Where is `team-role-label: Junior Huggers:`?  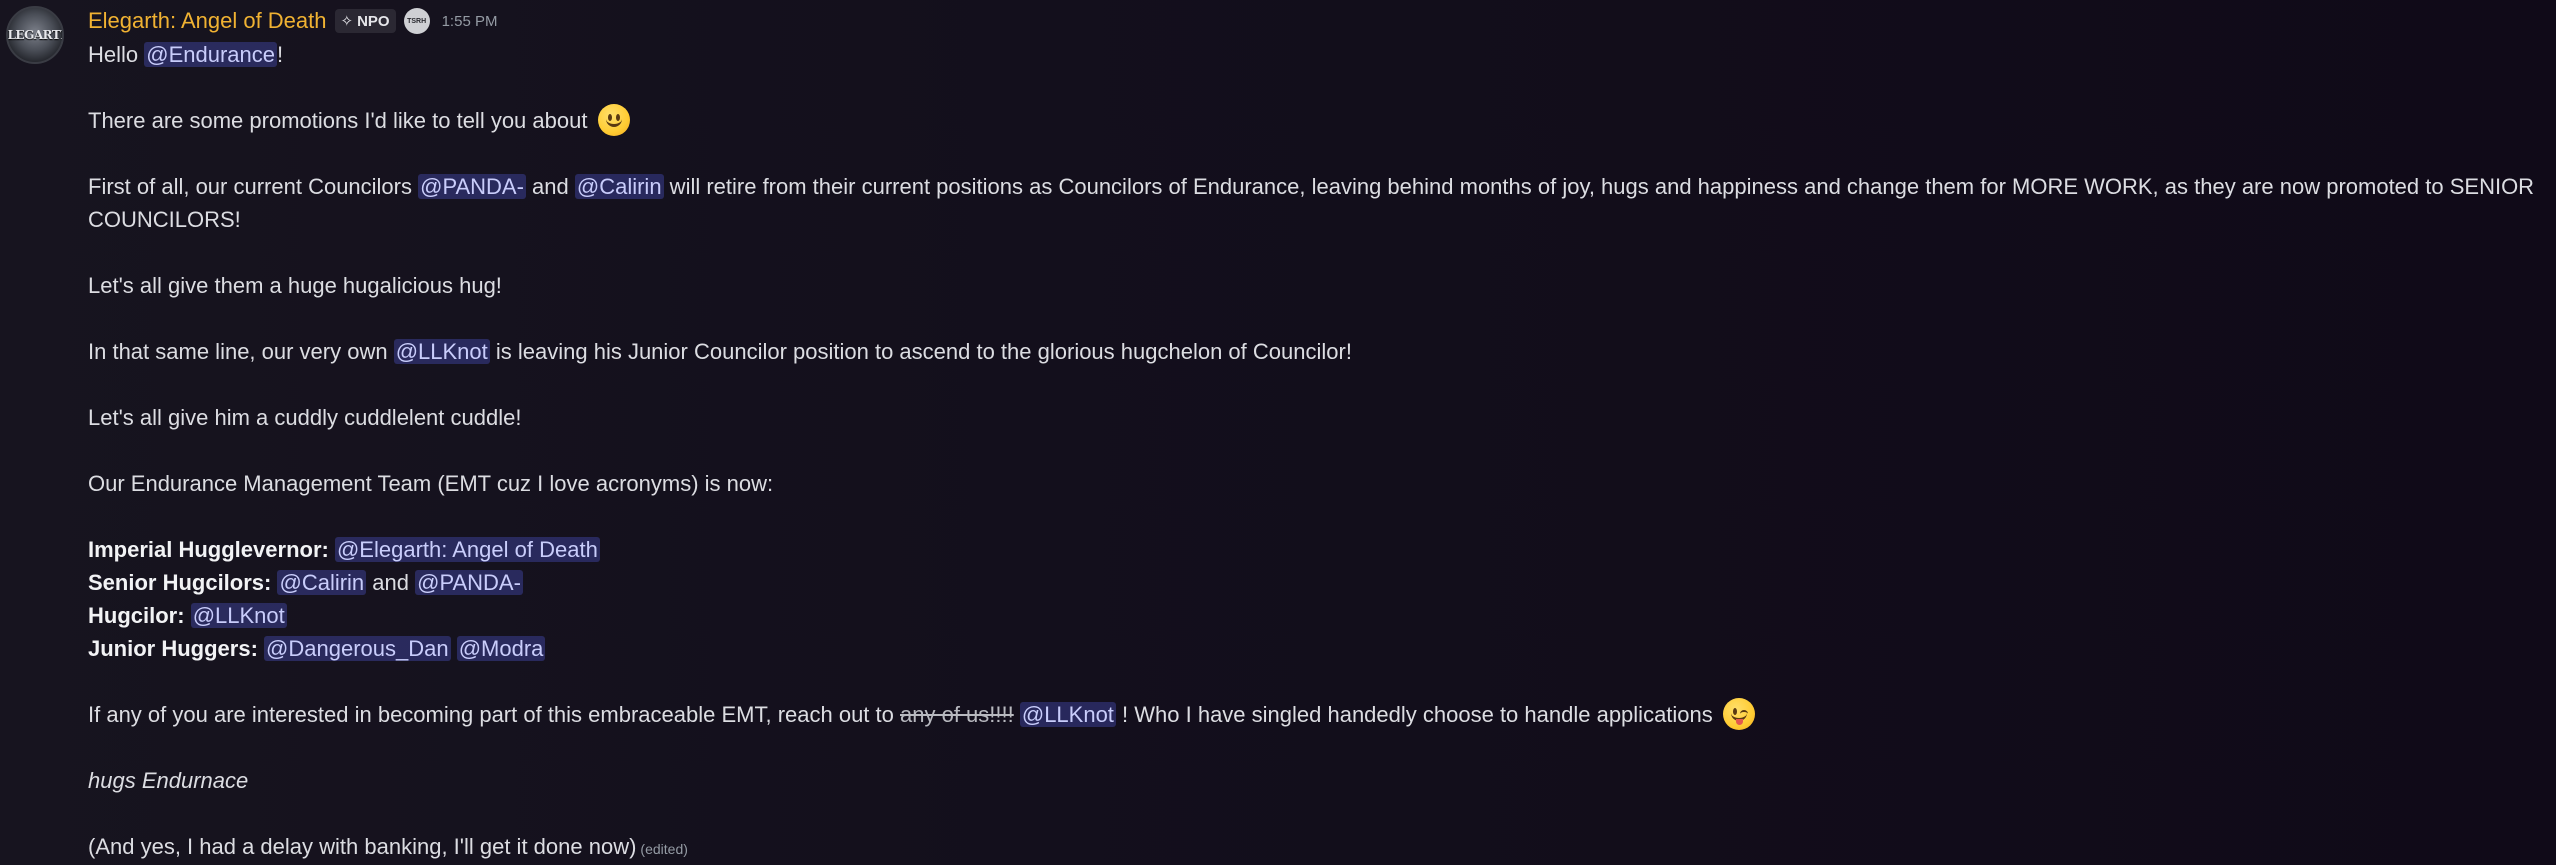 team-role-label: Junior Huggers: is located at coordinates (173, 648).